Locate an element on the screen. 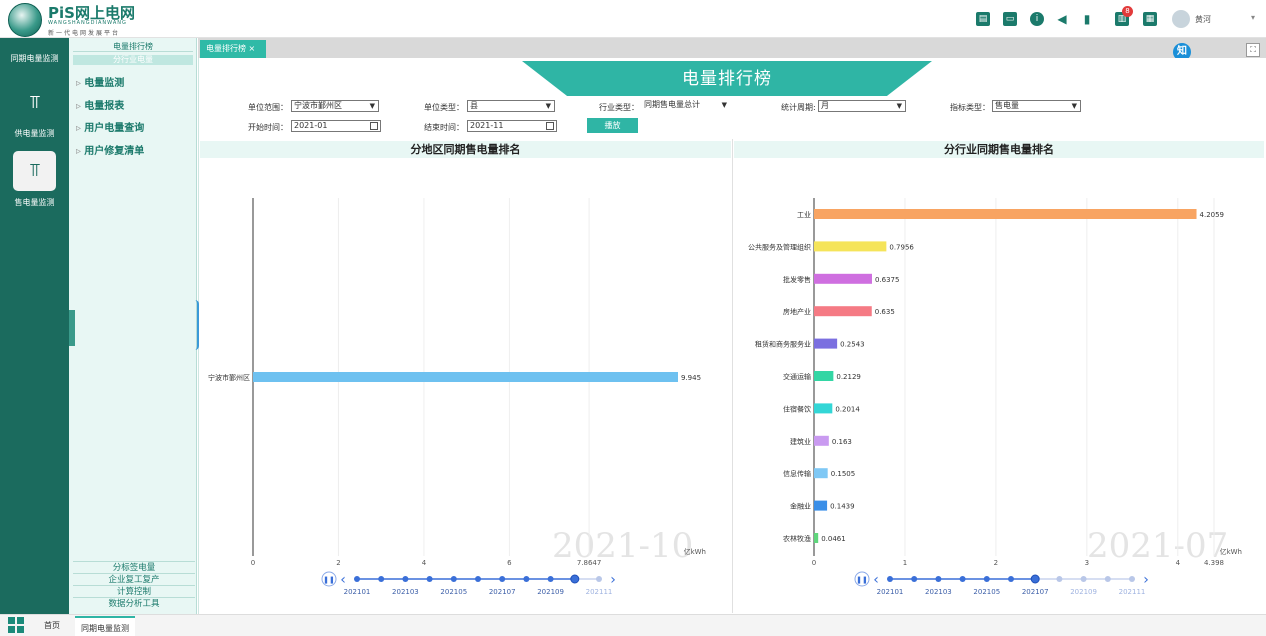 This screenshot has height=636, width=1266. select-value: 月 is located at coordinates (825, 105).